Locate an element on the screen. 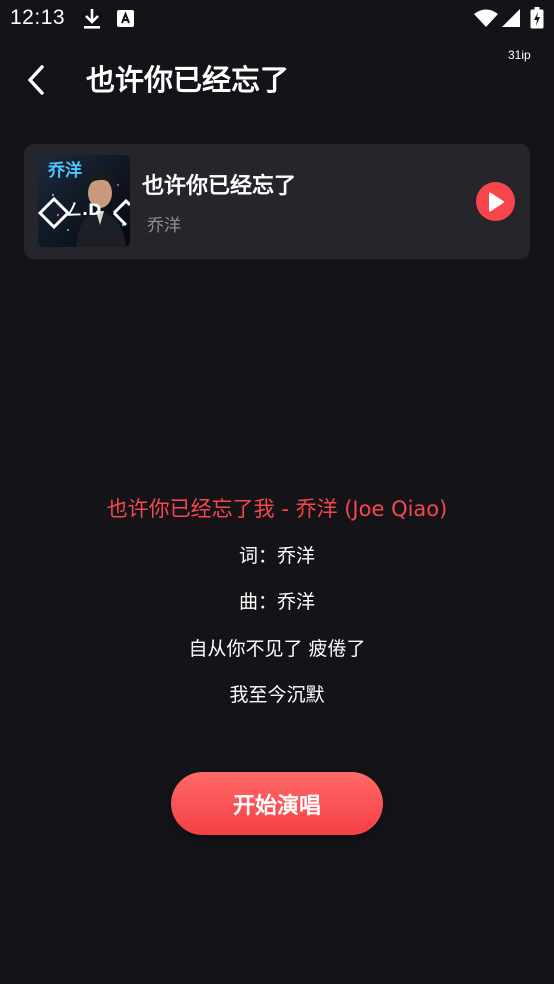 Image resolution: width=554 pixels, height=984 pixels. battery-icon is located at coordinates (537, 18).